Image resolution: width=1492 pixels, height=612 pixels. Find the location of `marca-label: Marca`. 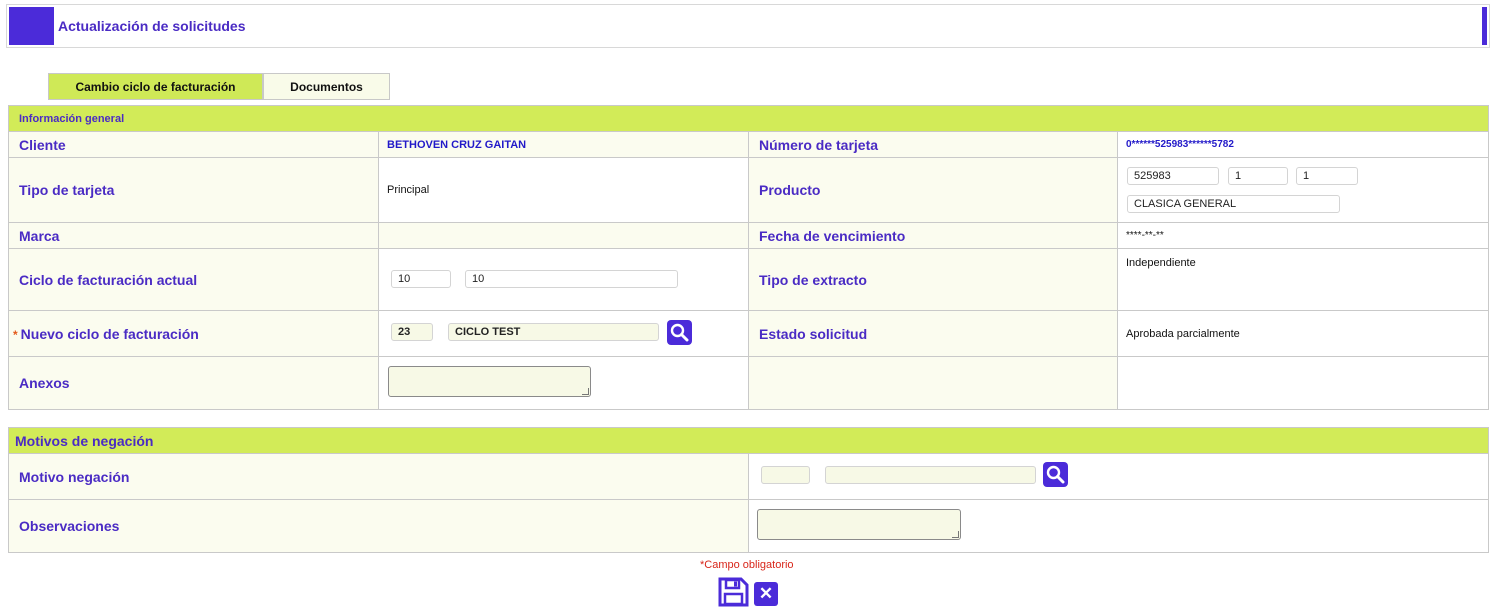

marca-label: Marca is located at coordinates (193, 235).